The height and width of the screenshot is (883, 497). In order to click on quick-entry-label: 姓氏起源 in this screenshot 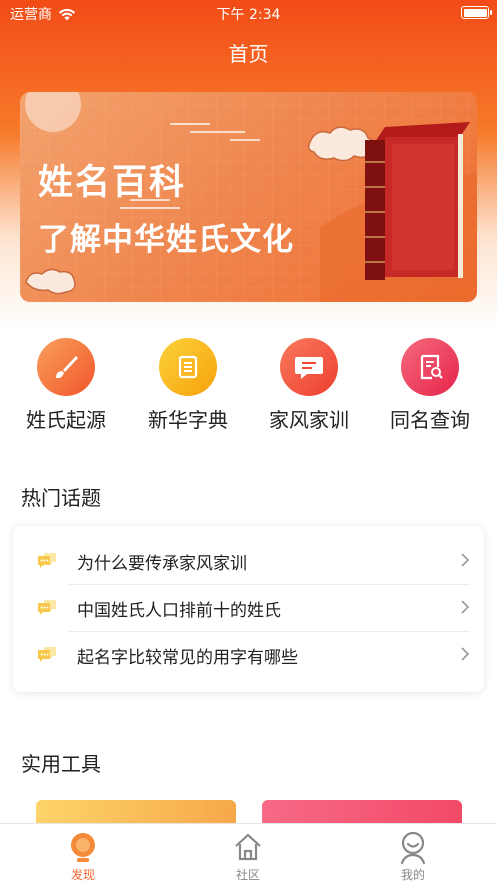, I will do `click(66, 420)`.